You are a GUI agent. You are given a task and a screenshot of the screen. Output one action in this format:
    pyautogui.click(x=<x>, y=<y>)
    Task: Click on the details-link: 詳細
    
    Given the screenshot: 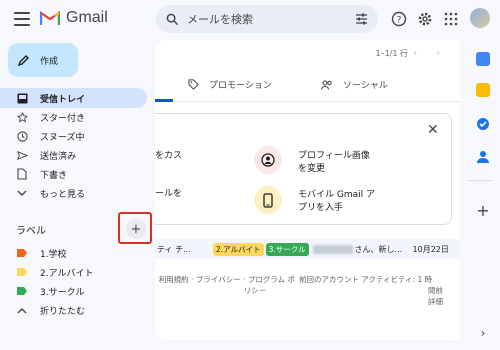 What is the action you would take?
    pyautogui.click(x=374, y=301)
    